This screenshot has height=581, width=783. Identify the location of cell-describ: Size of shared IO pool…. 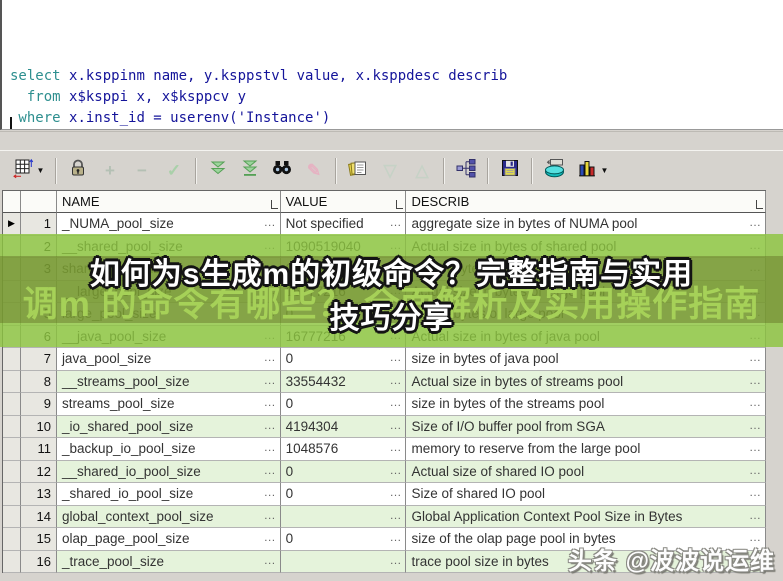
(586, 494).